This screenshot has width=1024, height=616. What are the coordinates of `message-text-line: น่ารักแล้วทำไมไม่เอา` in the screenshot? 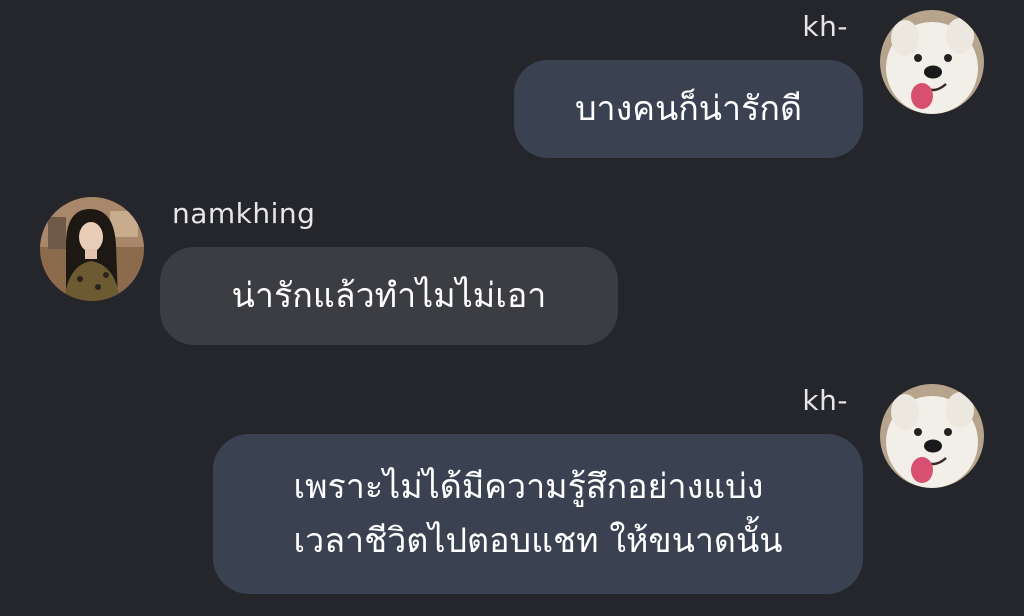 It's located at (389, 296).